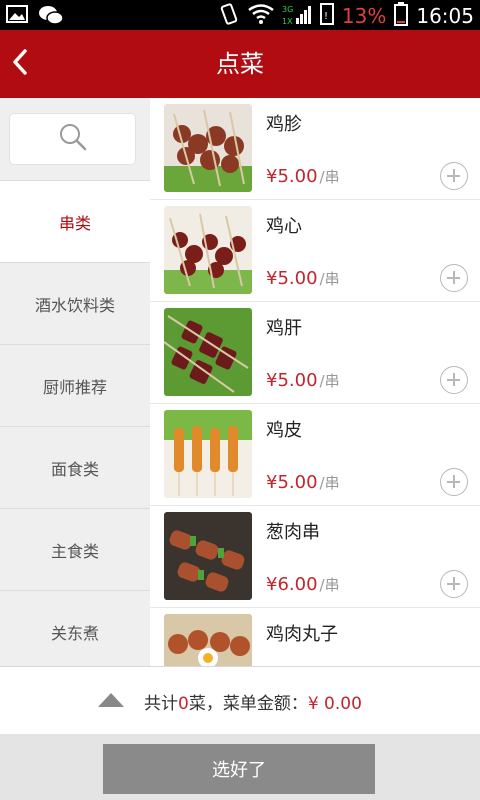  Describe the element at coordinates (293, 532) in the screenshot. I see `dish-name: 葱肉串` at that location.